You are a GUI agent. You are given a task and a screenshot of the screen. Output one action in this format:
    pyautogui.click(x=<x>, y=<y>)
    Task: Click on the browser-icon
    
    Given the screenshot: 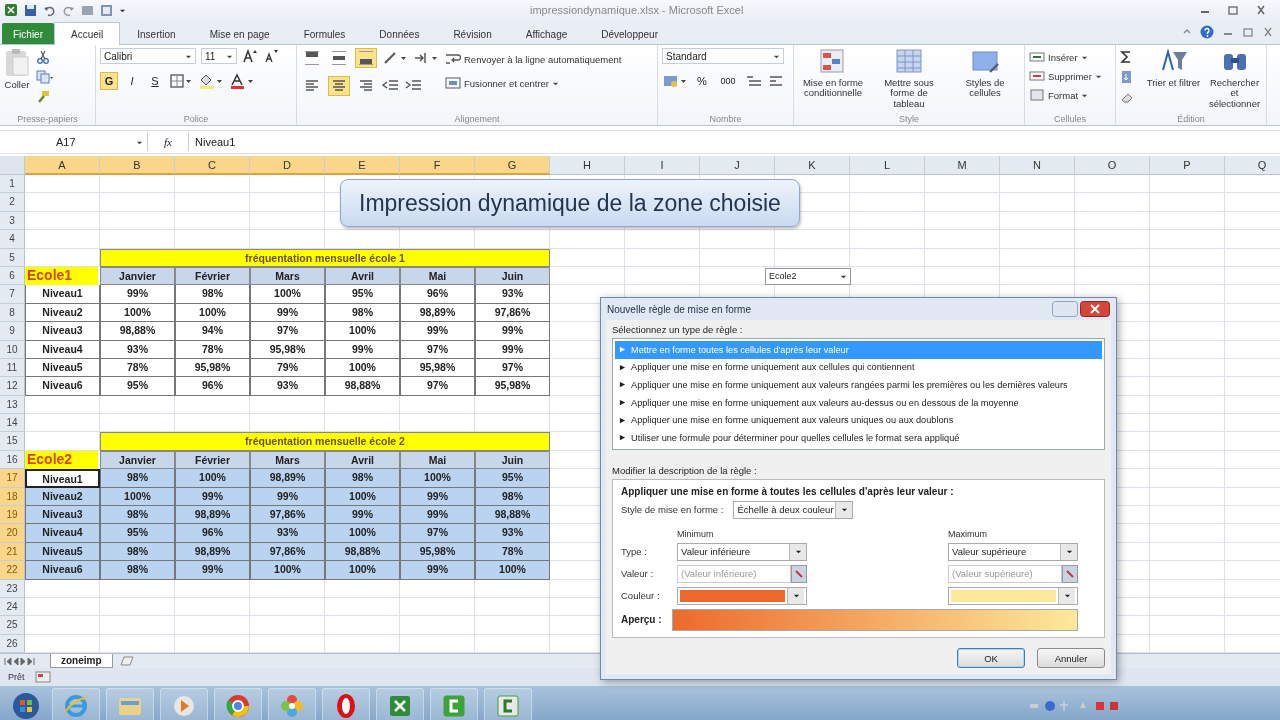 What is the action you would take?
    pyautogui.click(x=76, y=704)
    